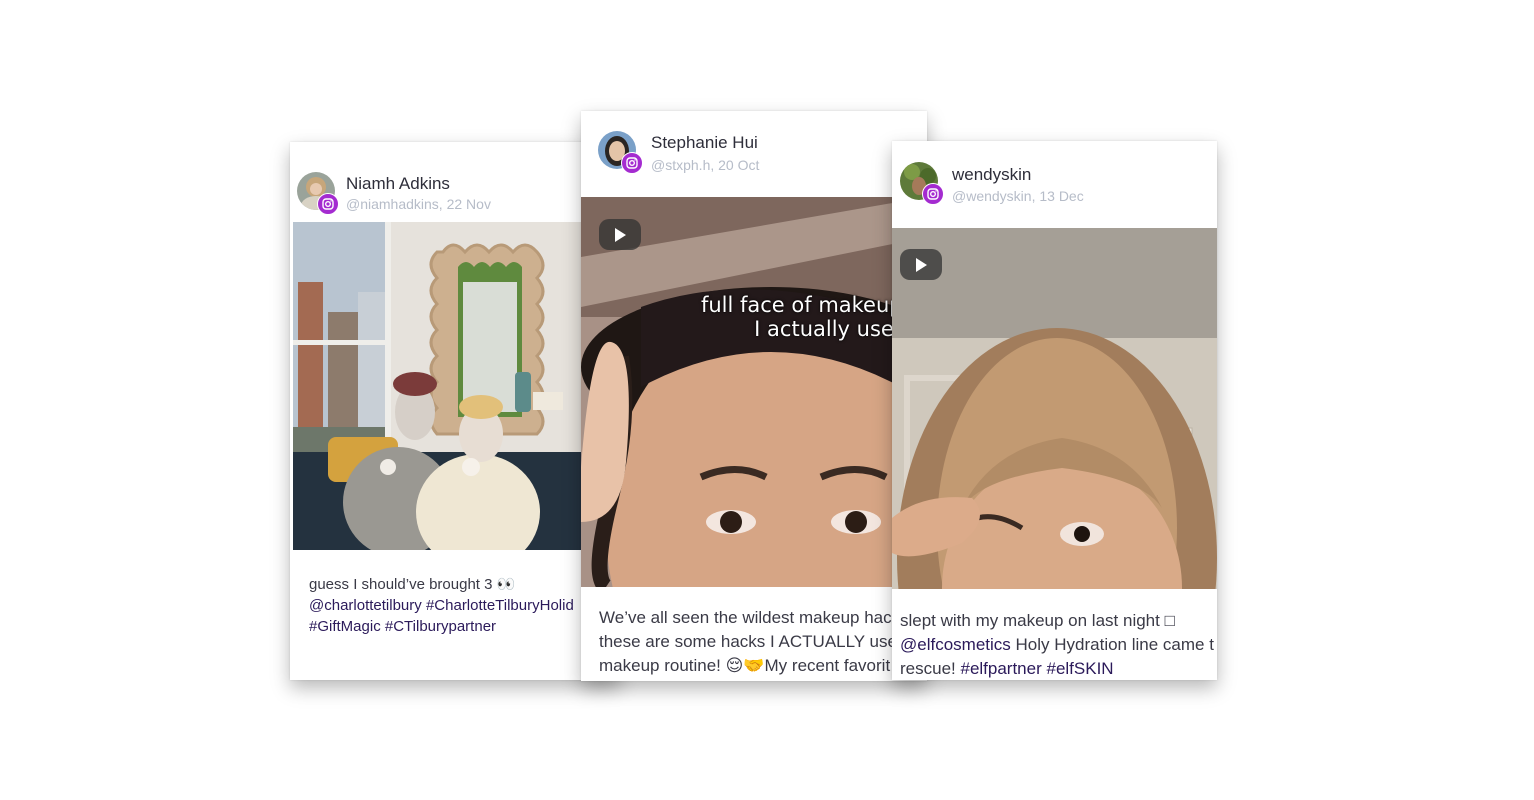 The width and height of the screenshot is (1534, 800). What do you see at coordinates (704, 143) in the screenshot?
I see `author-name: Stephanie Hui` at bounding box center [704, 143].